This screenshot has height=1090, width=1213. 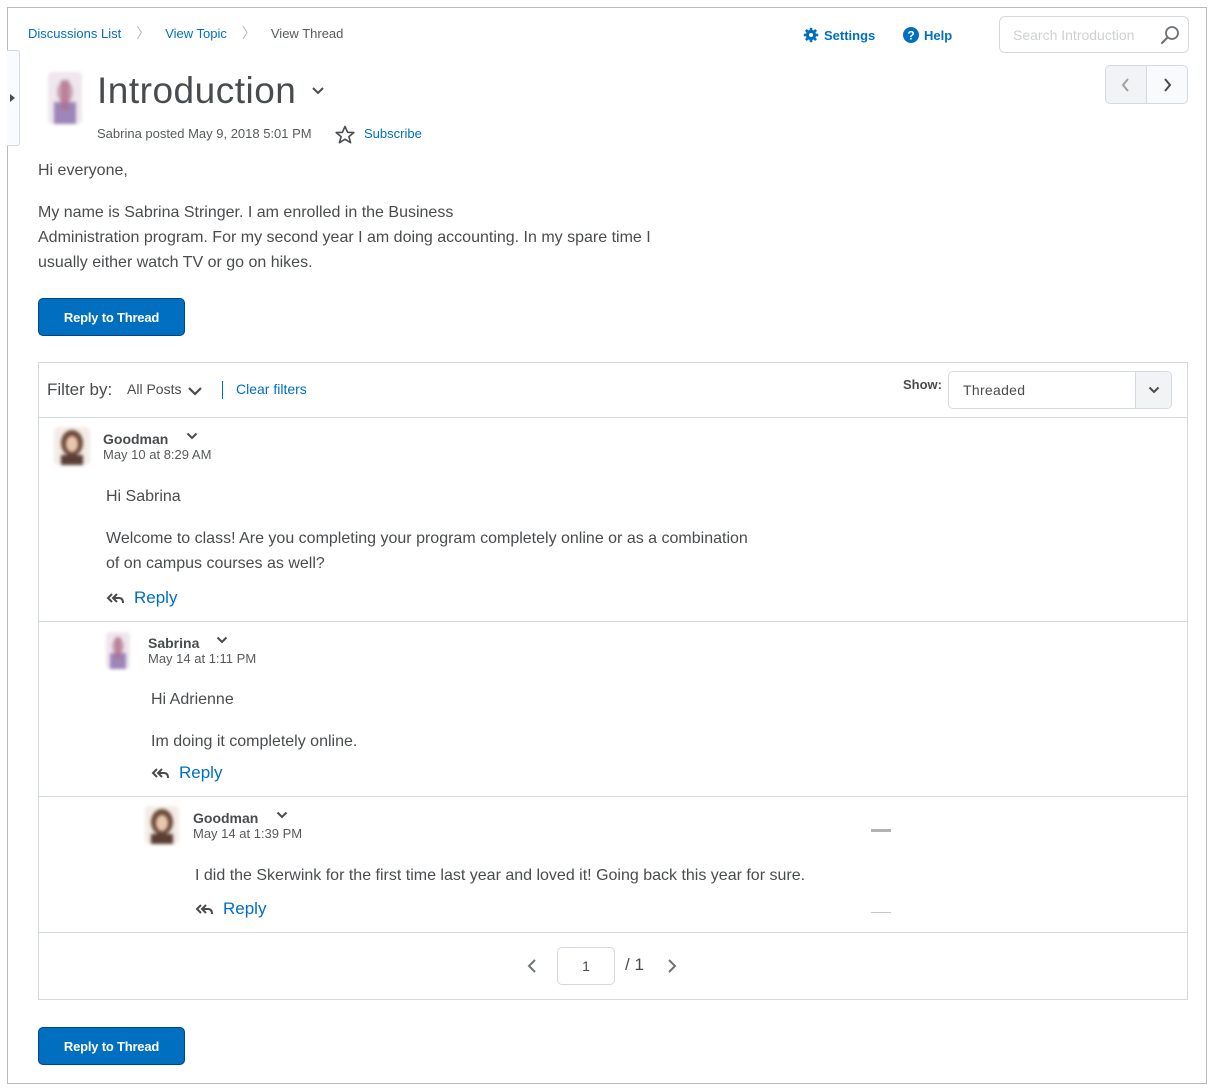 What do you see at coordinates (393, 133) in the screenshot?
I see `subscribe-link: Subscribe` at bounding box center [393, 133].